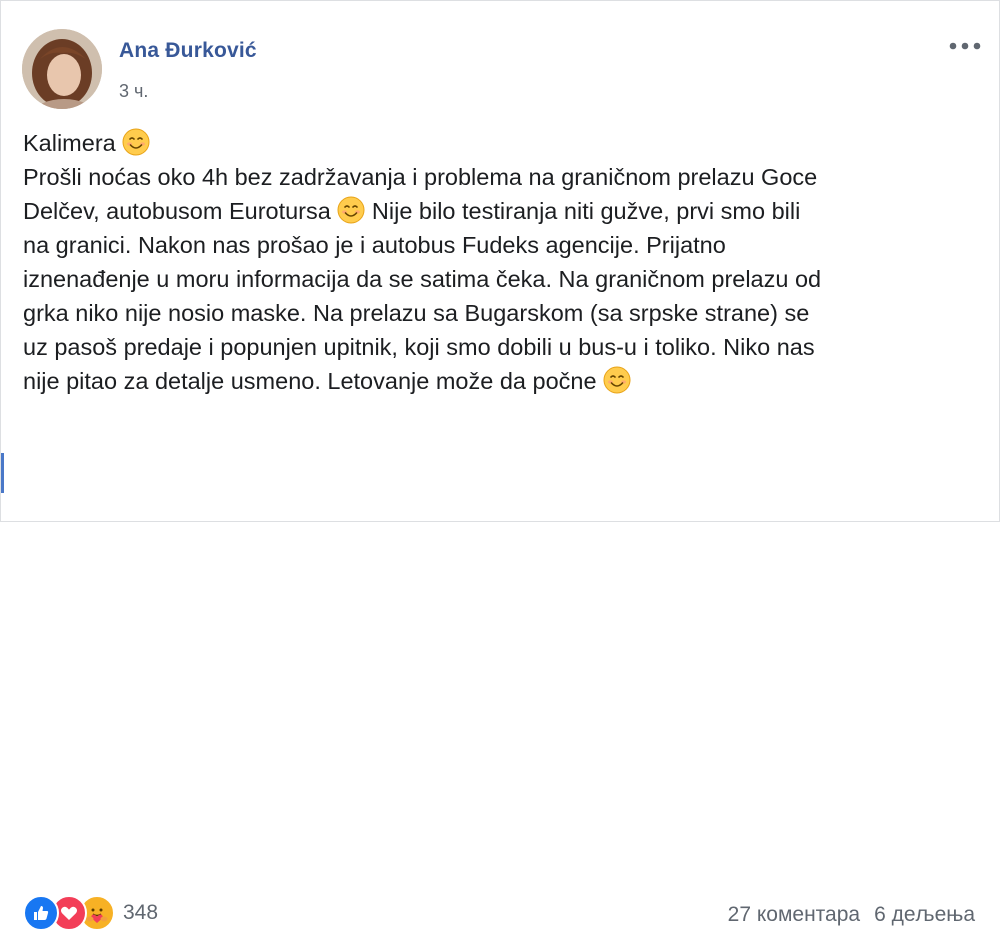 Image resolution: width=1000 pixels, height=931 pixels. I want to click on more-options-button, so click(965, 46).